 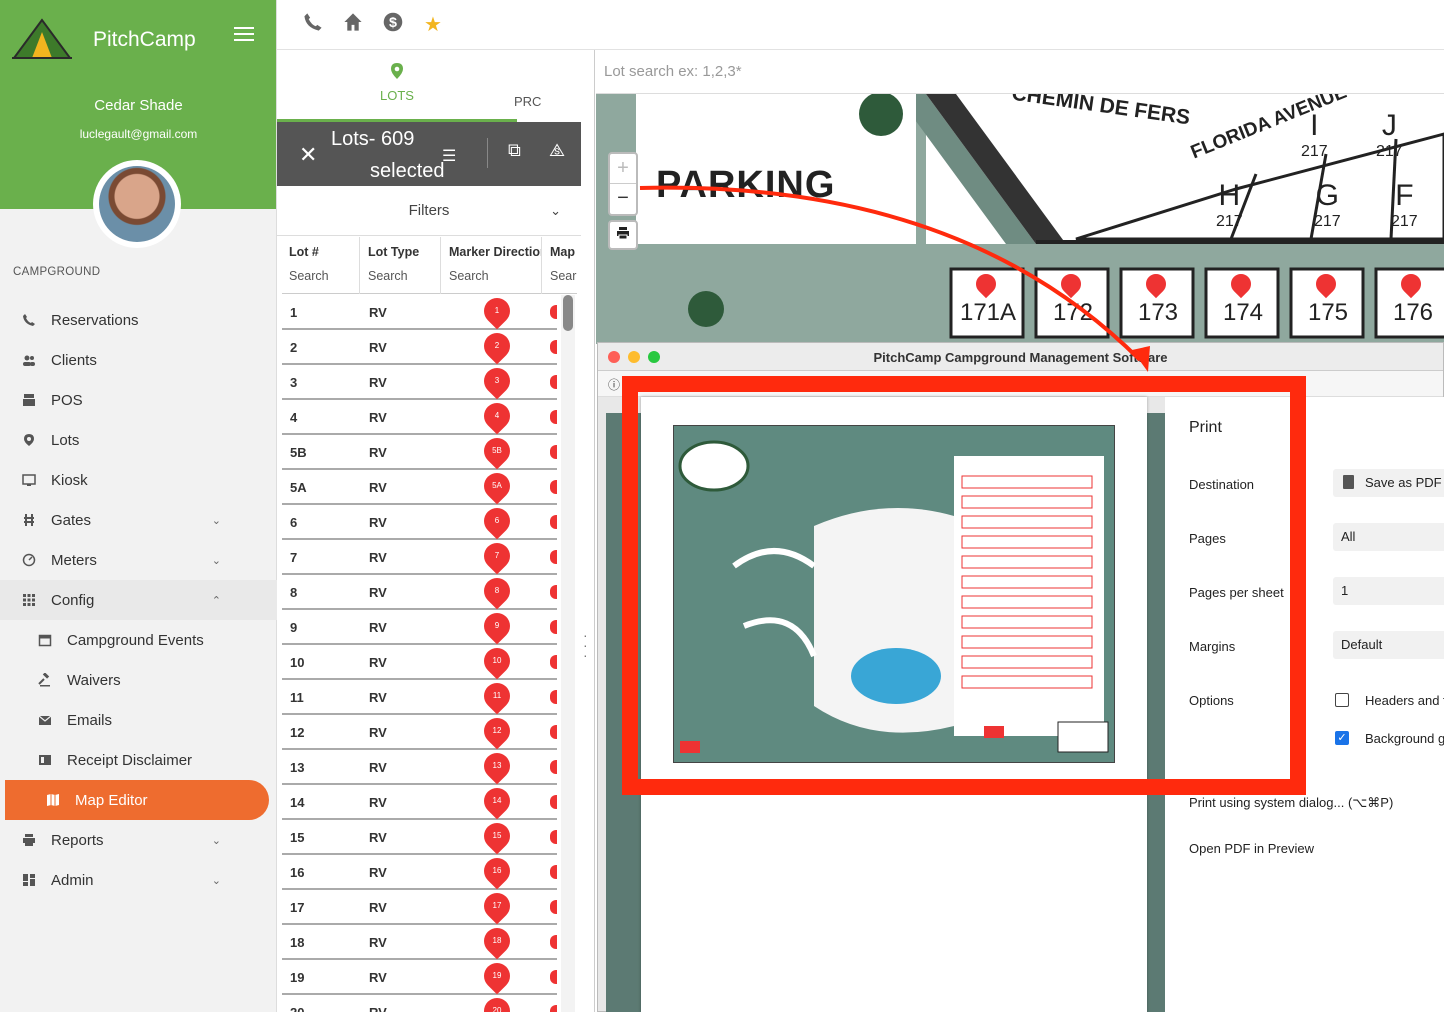 What do you see at coordinates (1342, 700) in the screenshot?
I see `headers-footers-checkbox` at bounding box center [1342, 700].